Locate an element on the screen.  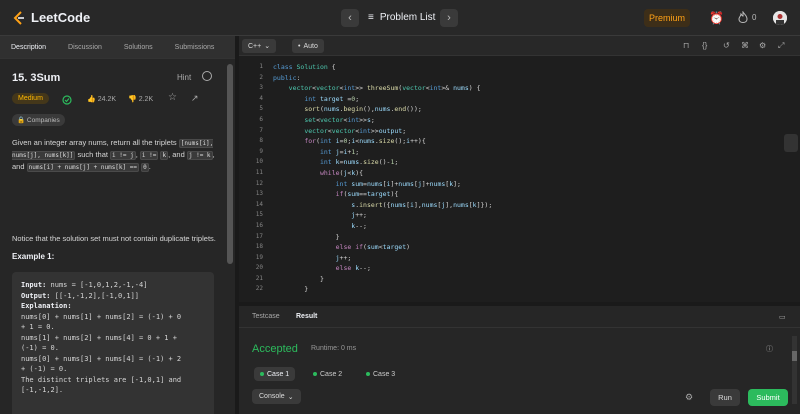
console-button: Console ⌄ is located at coordinates (276, 396).